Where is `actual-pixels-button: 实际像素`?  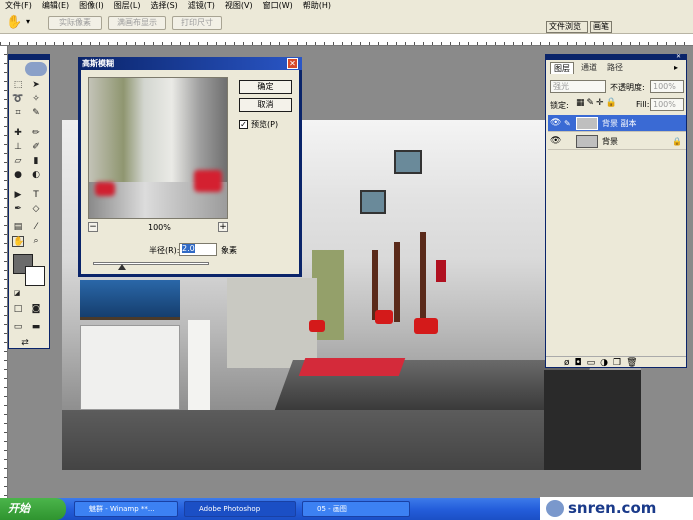
actual-pixels-button: 实际像素 is located at coordinates (75, 23).